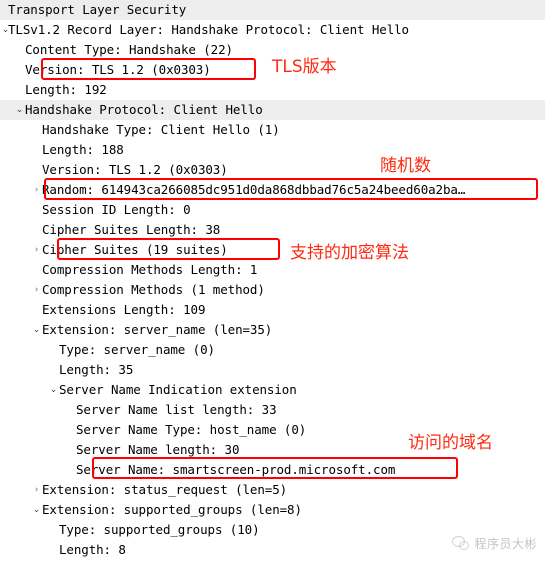 The width and height of the screenshot is (545, 562). I want to click on tree-row-label: Server Name length: 30, so click(158, 449).